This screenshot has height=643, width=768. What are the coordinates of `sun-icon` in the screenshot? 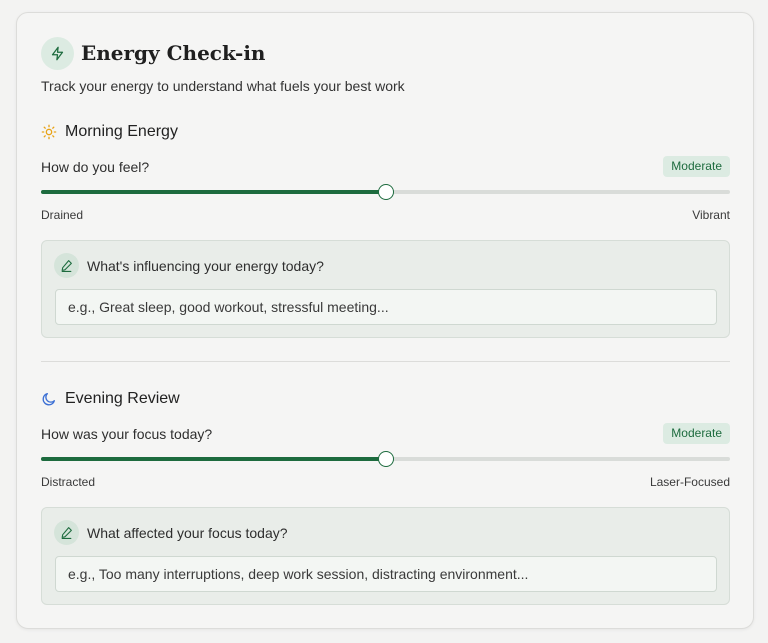 It's located at (49, 132).